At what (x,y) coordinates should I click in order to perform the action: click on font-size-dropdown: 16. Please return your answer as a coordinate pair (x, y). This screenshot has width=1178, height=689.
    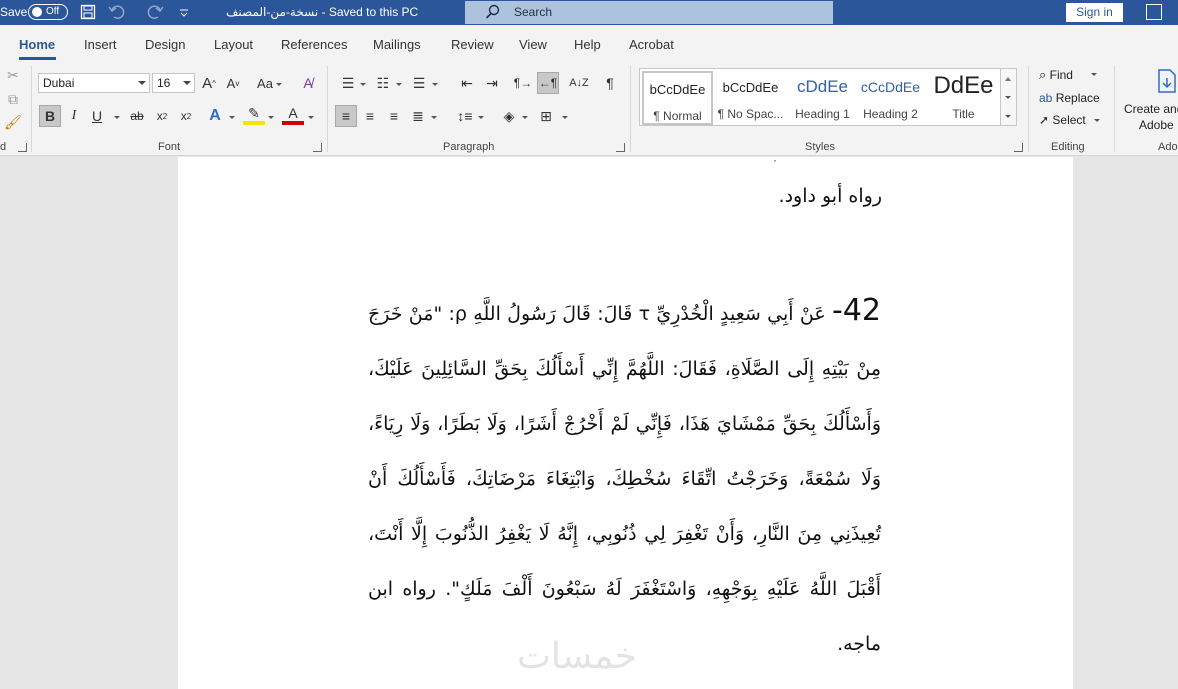
    Looking at the image, I should click on (173, 83).